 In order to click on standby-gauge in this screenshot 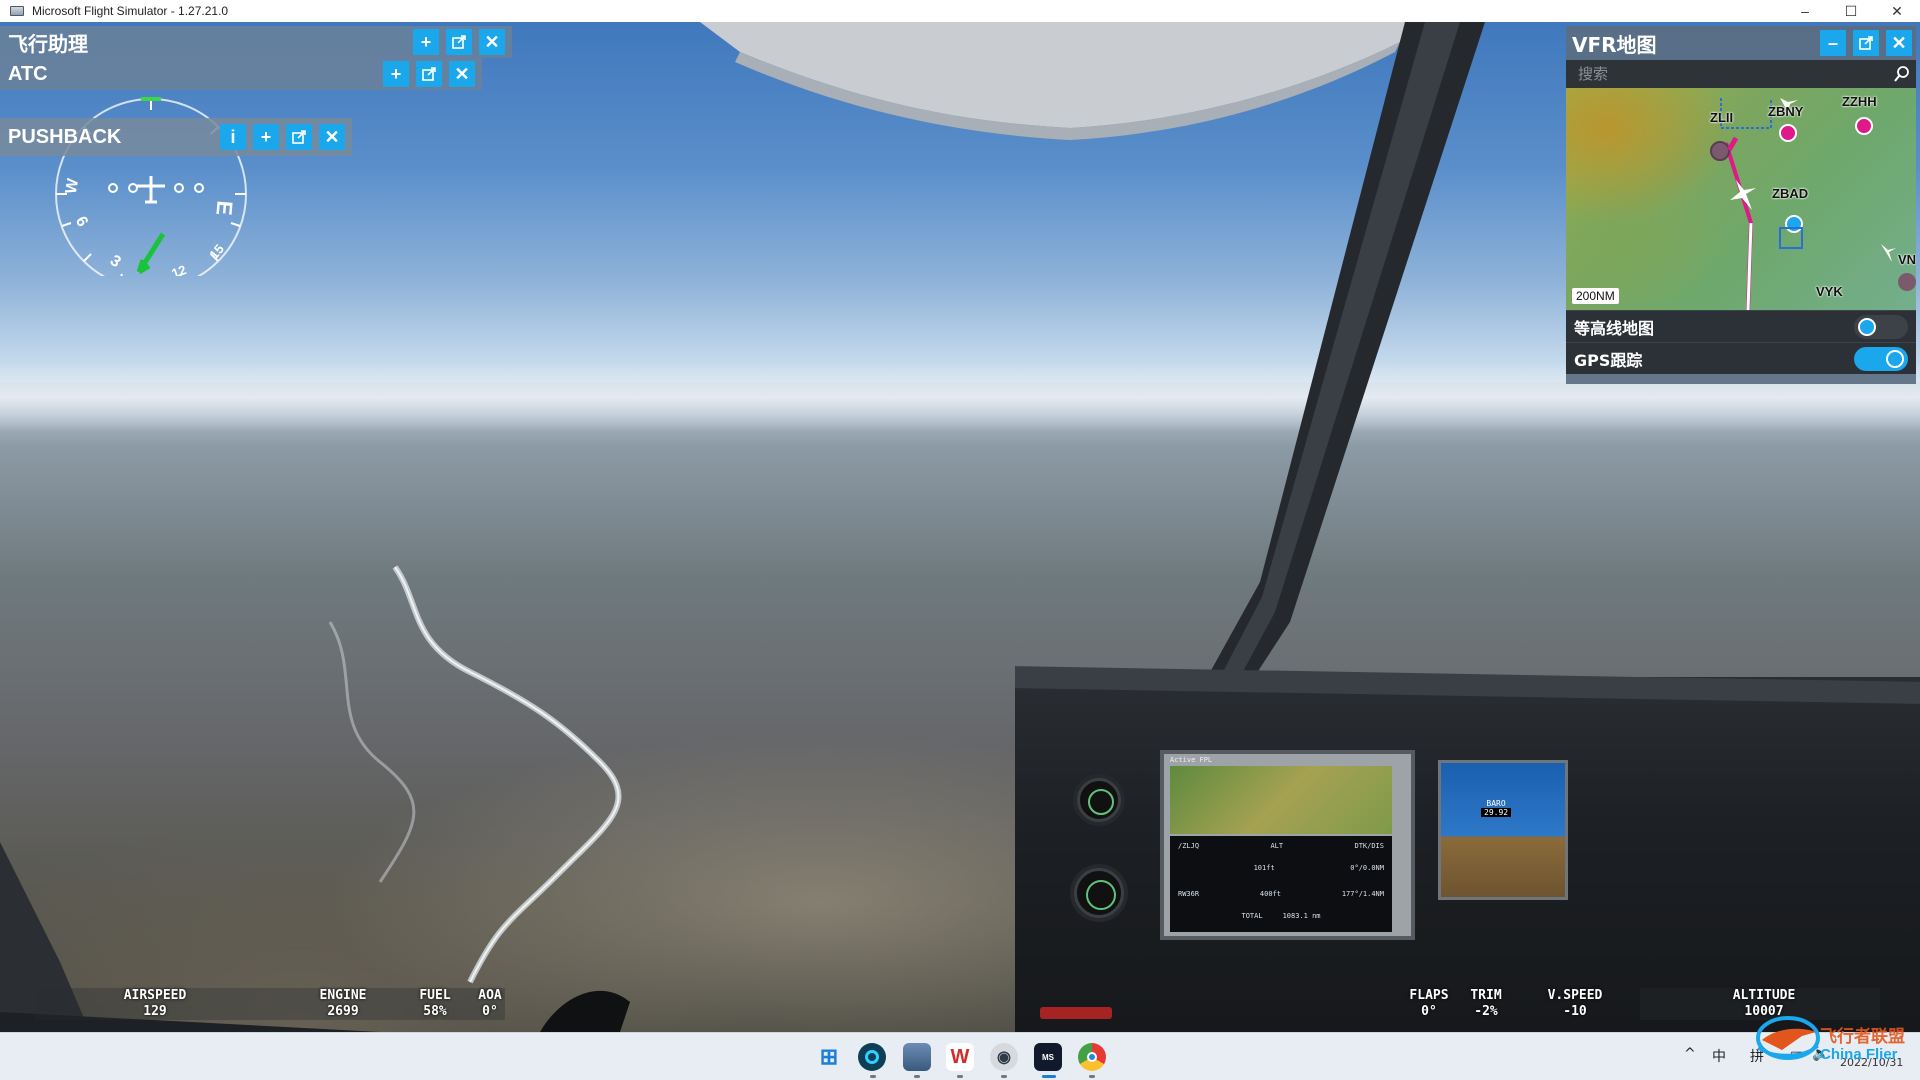, I will do `click(1099, 893)`.